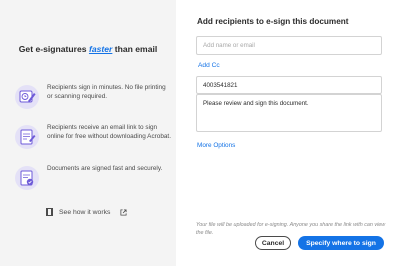 This screenshot has height=266, width=400. I want to click on see-how-label: See how it works, so click(85, 212).